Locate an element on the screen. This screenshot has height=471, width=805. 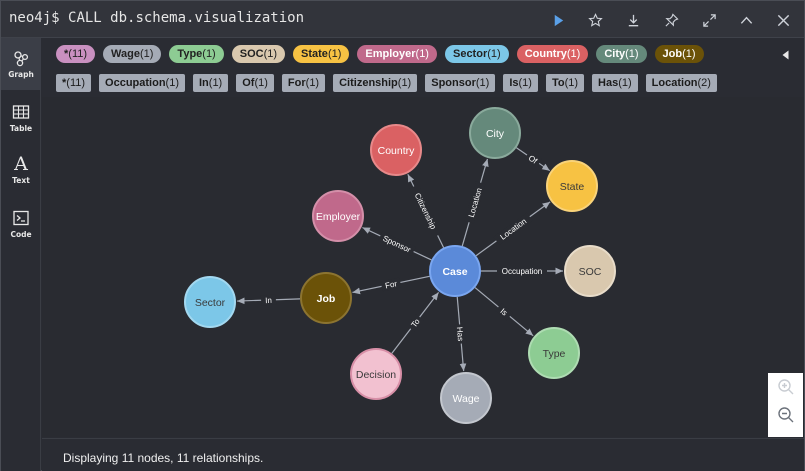
graph-node-soc: SOC is located at coordinates (590, 271).